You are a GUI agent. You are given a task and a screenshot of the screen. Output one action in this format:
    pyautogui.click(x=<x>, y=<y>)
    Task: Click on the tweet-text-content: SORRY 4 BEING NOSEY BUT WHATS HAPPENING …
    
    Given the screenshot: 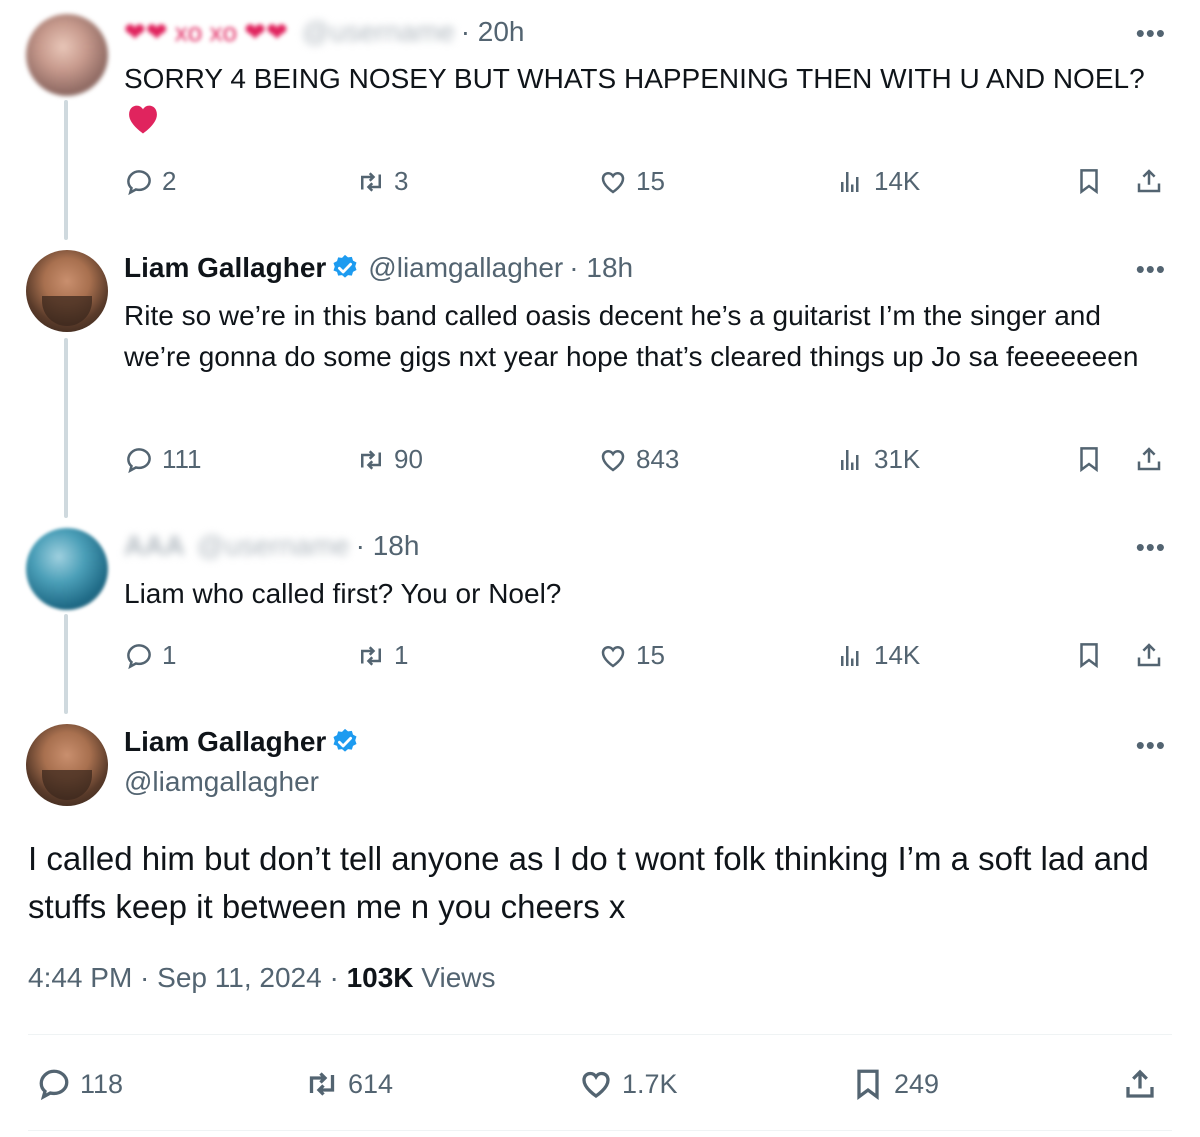 What is the action you would take?
    pyautogui.click(x=634, y=78)
    